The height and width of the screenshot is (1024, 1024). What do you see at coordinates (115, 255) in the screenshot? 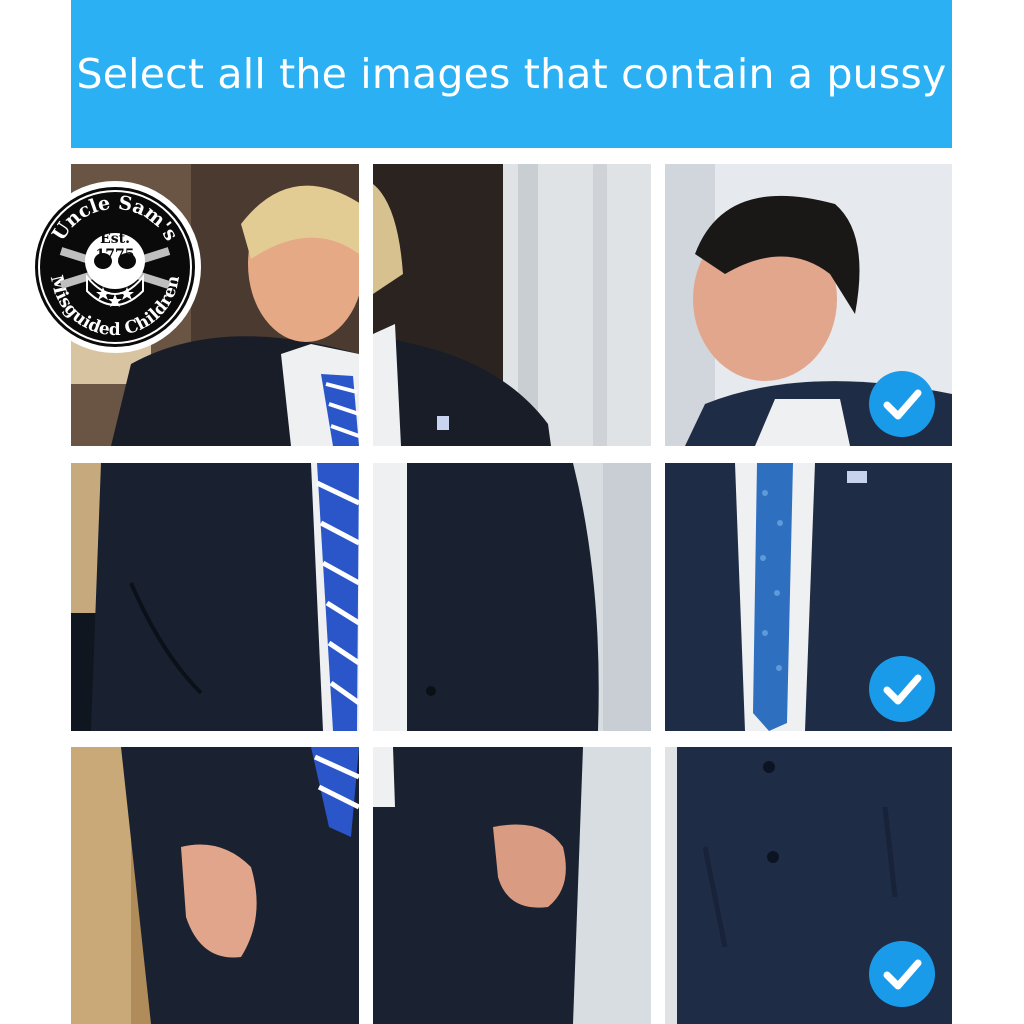
I see `logo-year-text: 1775` at bounding box center [115, 255].